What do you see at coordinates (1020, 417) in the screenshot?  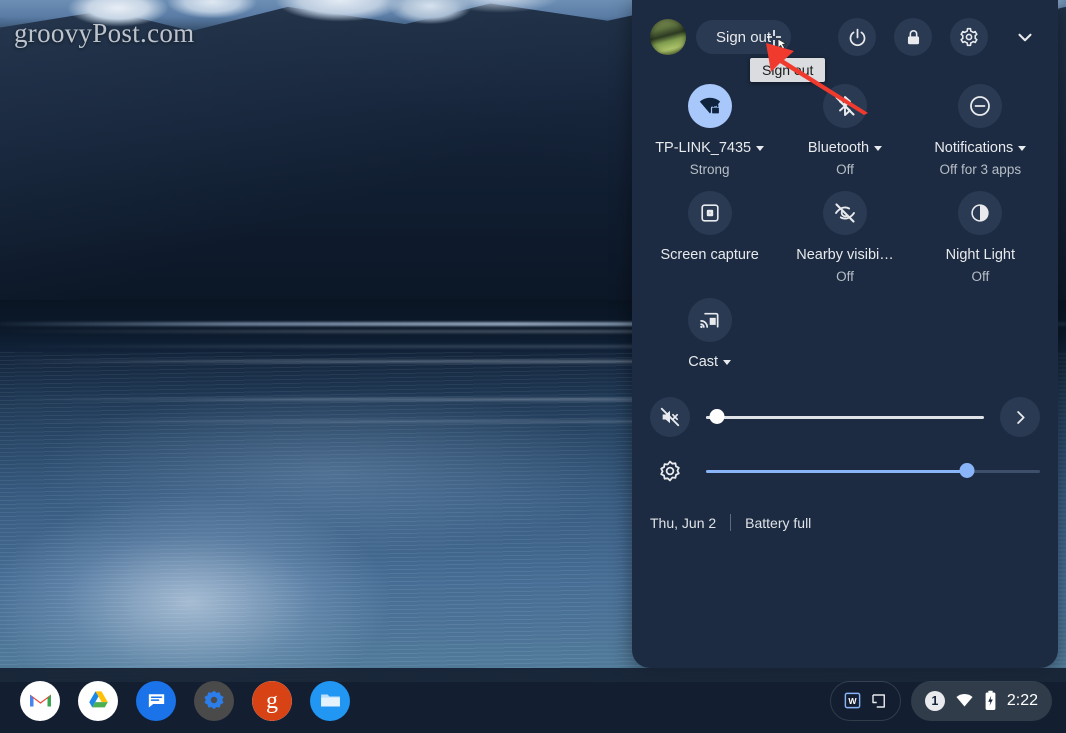 I see `volume-expand-button` at bounding box center [1020, 417].